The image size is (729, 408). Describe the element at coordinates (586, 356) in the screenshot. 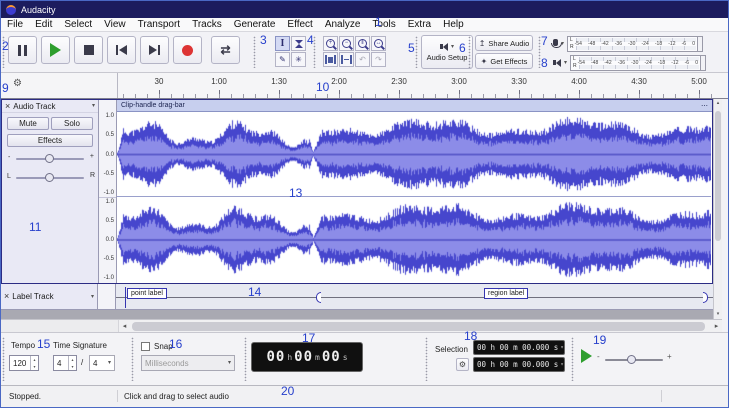

I see `play-at-speed-button` at that location.